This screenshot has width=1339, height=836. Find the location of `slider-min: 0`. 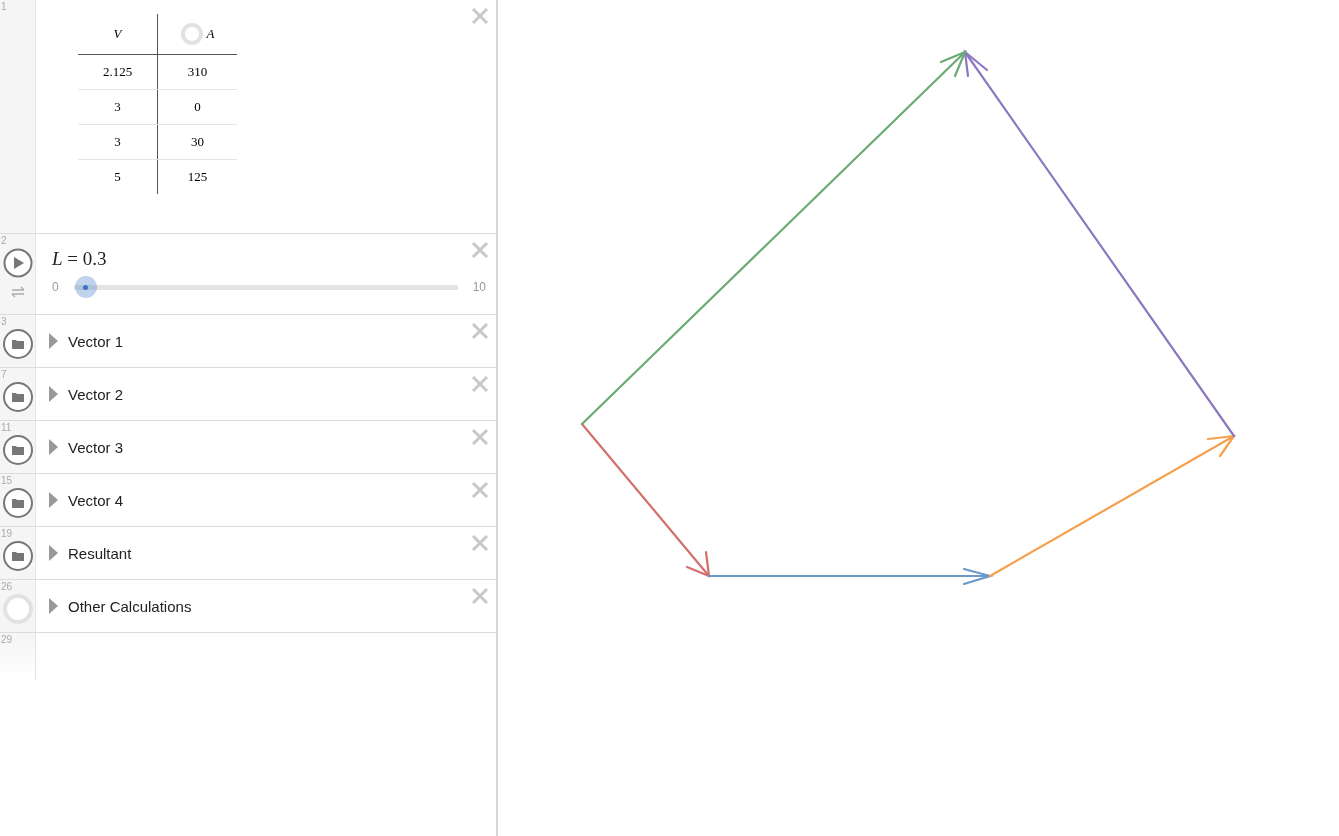

slider-min: 0 is located at coordinates (56, 287).